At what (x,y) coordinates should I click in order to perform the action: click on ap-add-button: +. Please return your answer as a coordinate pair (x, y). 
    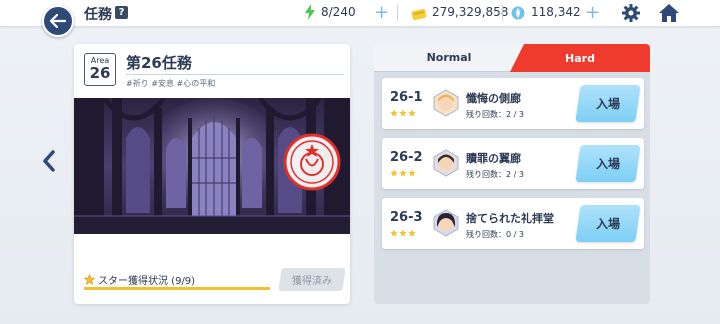
    Looking at the image, I should click on (381, 12).